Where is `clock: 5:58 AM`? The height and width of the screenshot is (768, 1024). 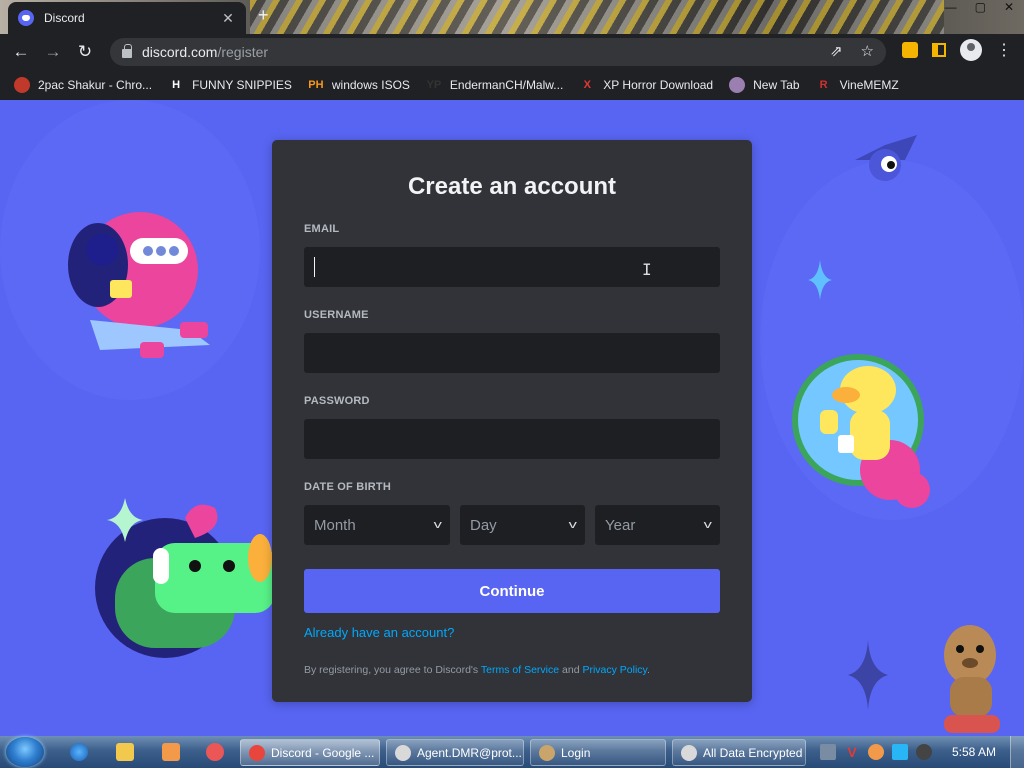 clock: 5:58 AM is located at coordinates (974, 752).